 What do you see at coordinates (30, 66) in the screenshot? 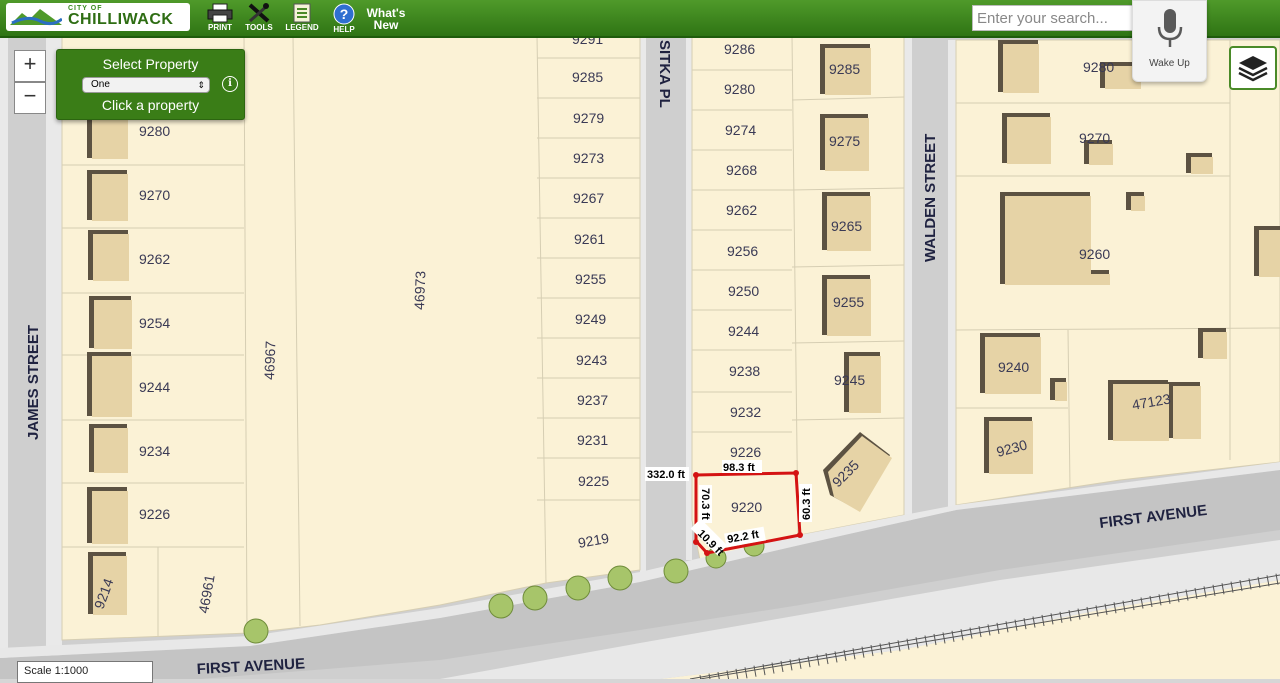
I see `zoom-in-button: +` at bounding box center [30, 66].